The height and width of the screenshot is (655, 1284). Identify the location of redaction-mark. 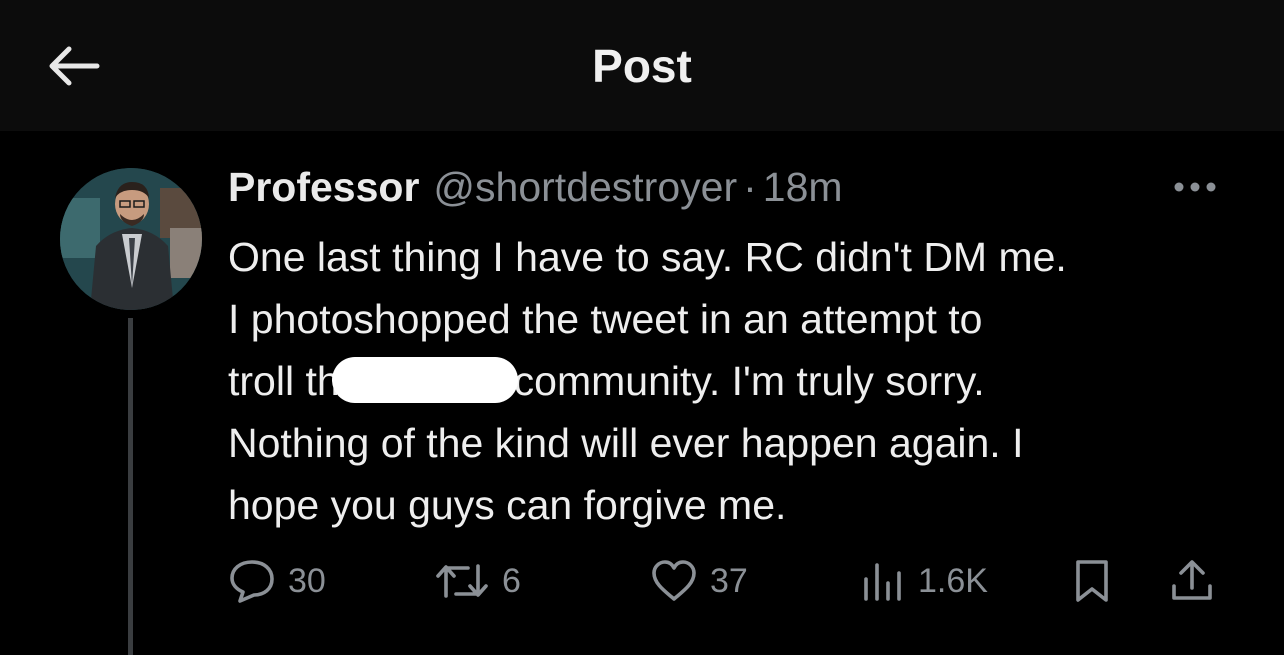
(424, 380).